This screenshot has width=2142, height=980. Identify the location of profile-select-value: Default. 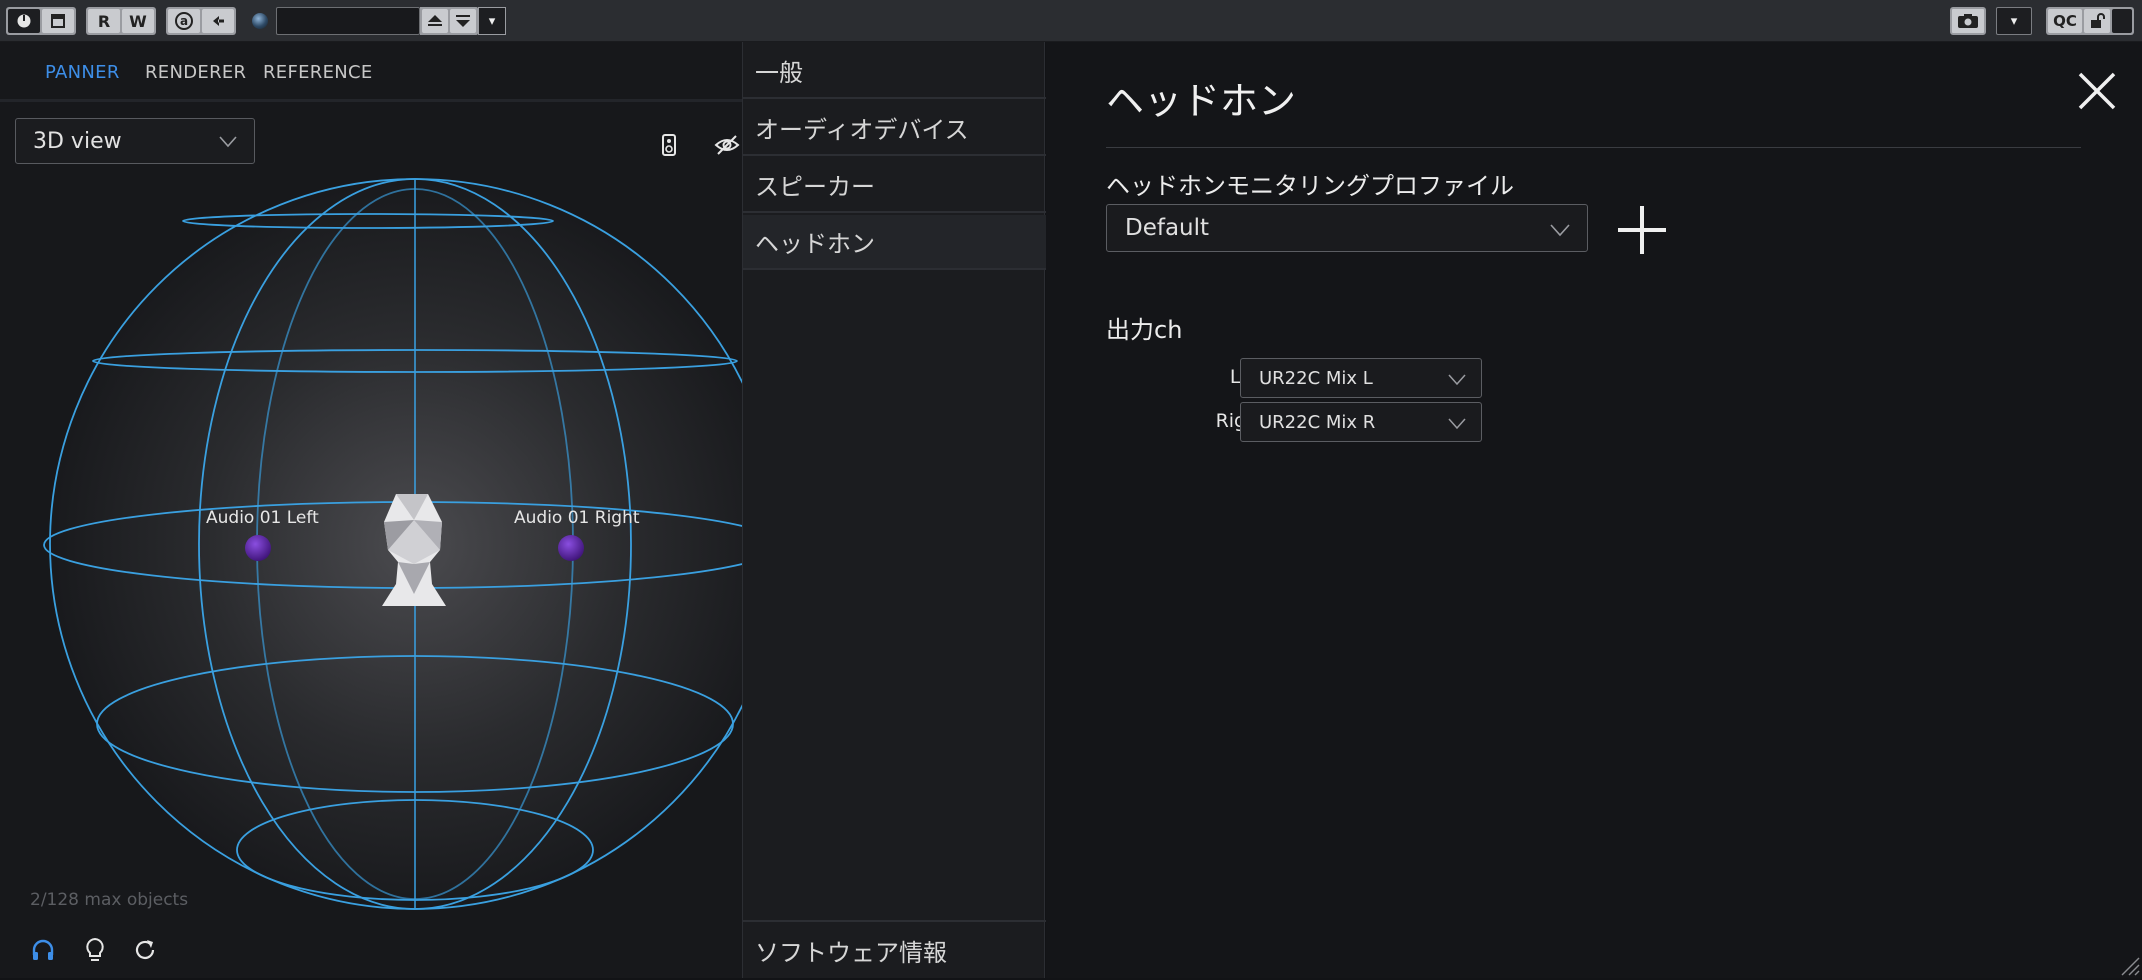
(1167, 228).